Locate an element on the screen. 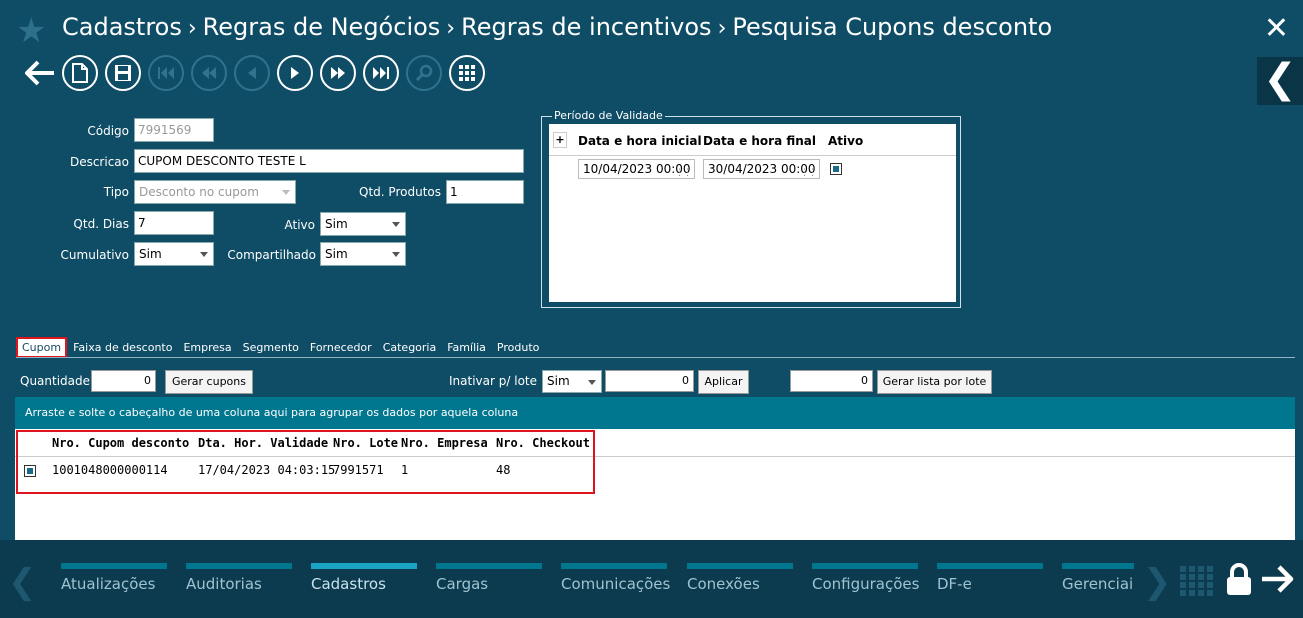  cumulativo-select-value: Sim is located at coordinates (150, 254).